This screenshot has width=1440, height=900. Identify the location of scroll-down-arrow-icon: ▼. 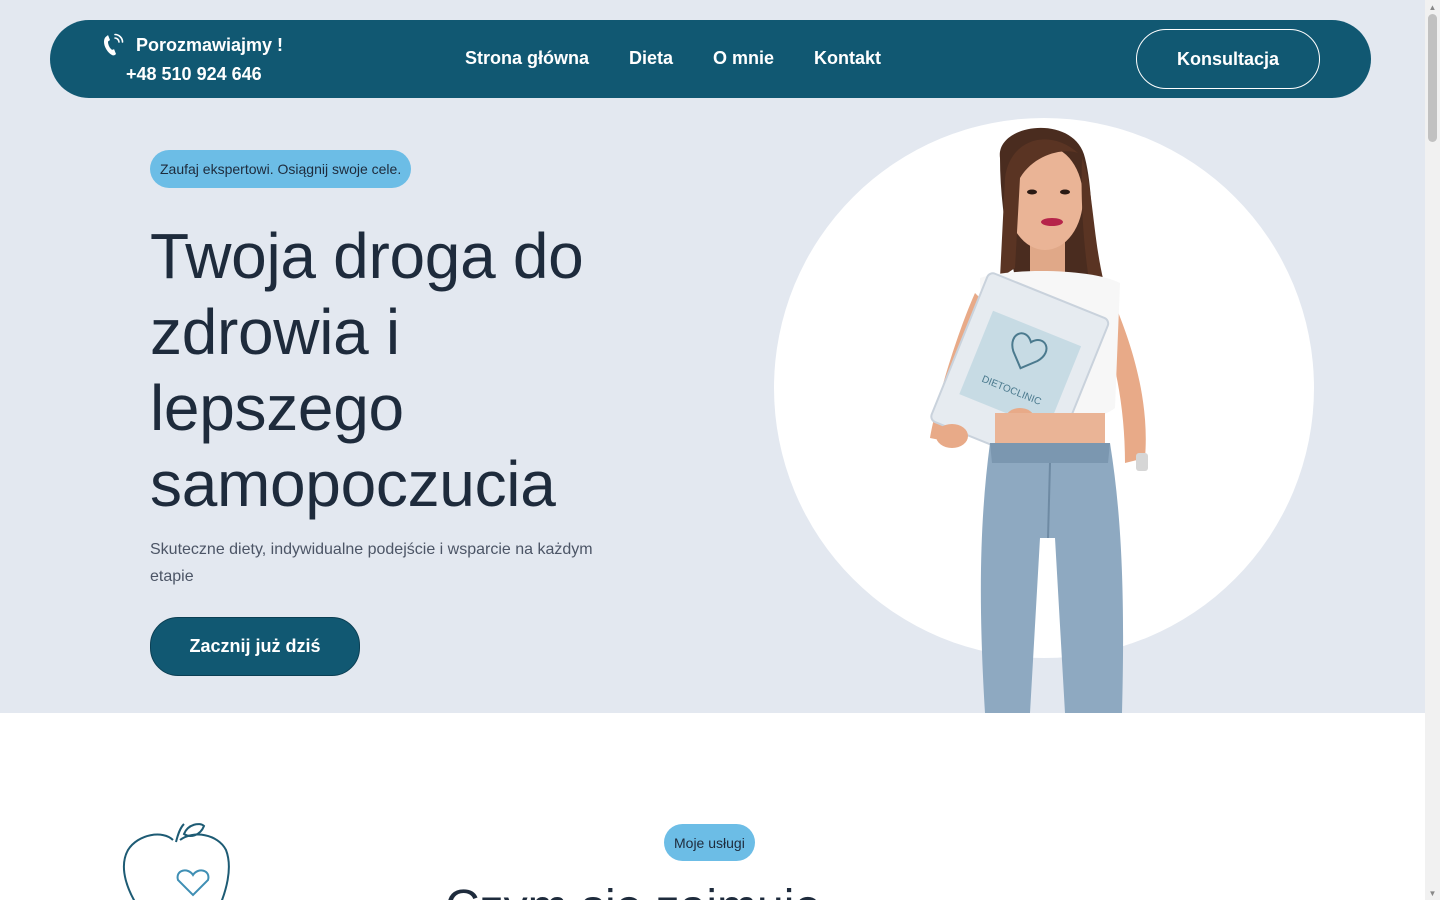
(1432, 893).